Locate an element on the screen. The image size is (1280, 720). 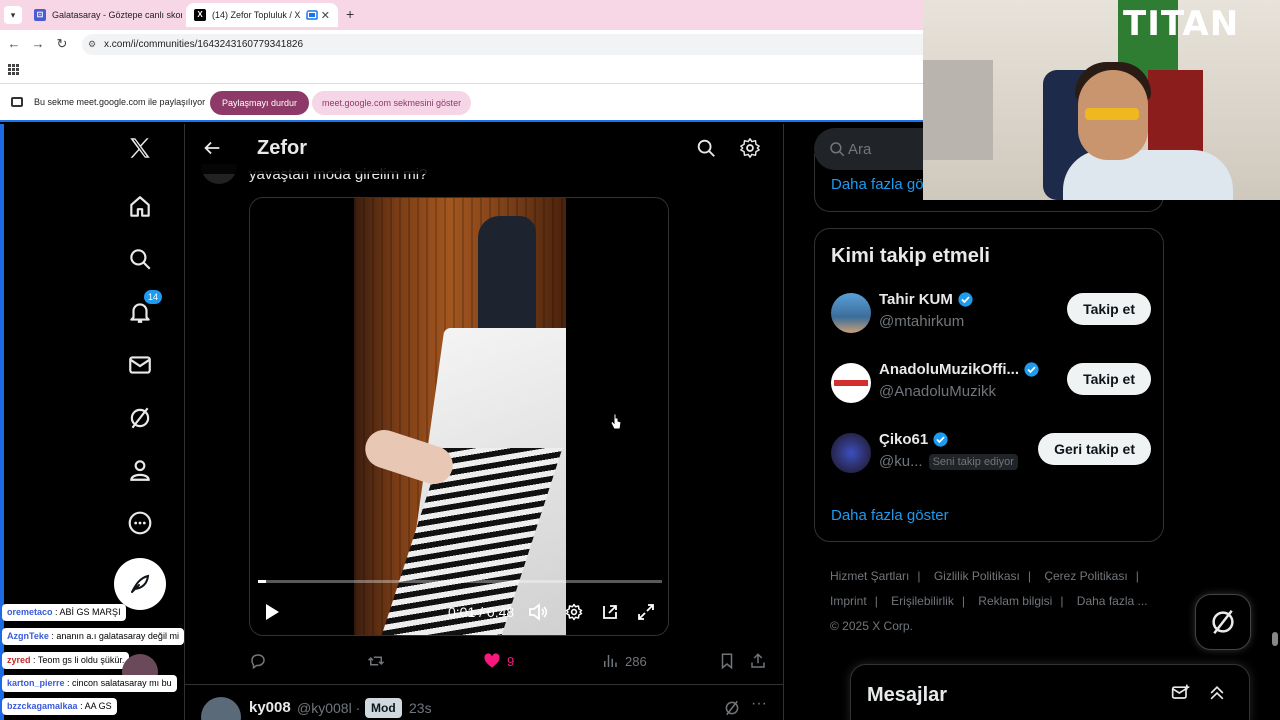
suggested-user: Tahir KUM @mtahirkum Takip et is located at coordinates (991, 315).